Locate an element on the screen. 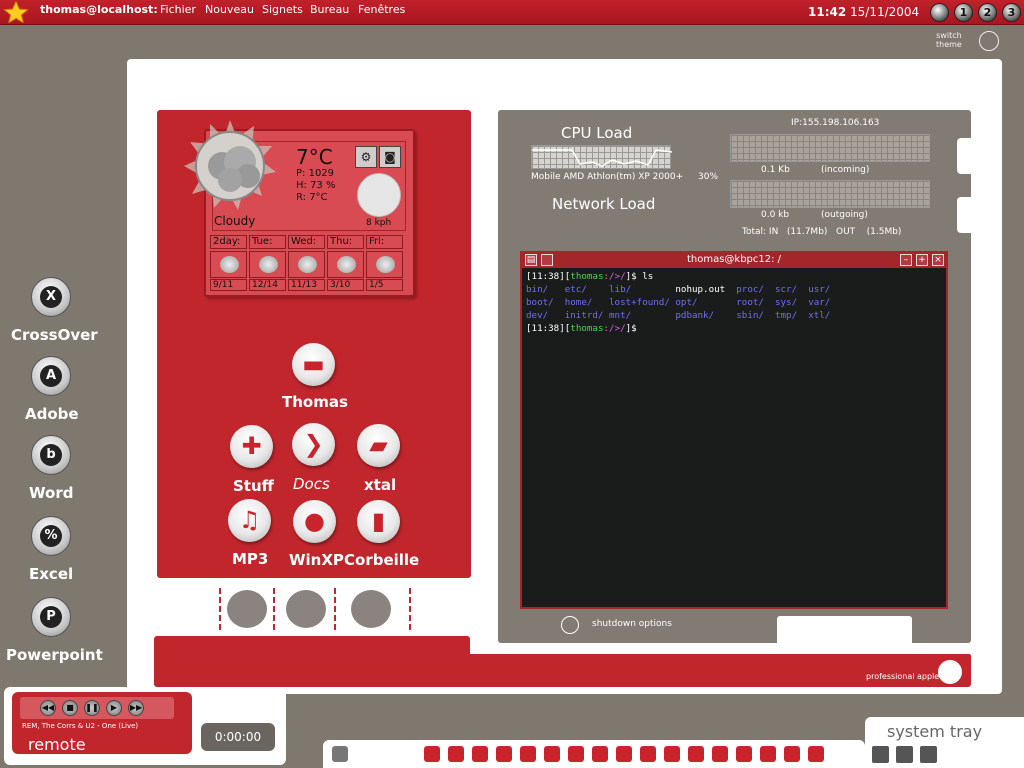 The image size is (1024, 768). app-label-winxp: WinXP is located at coordinates (316, 560).